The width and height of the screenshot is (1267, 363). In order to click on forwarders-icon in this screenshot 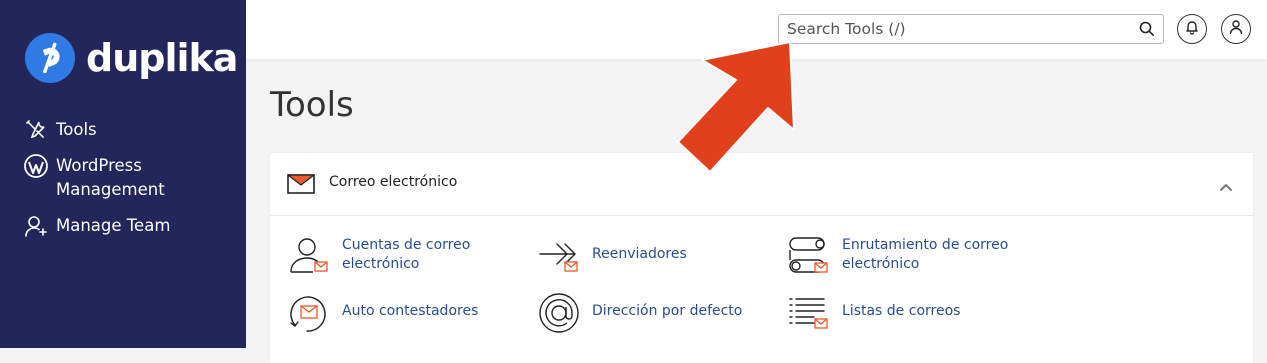, I will do `click(559, 256)`.